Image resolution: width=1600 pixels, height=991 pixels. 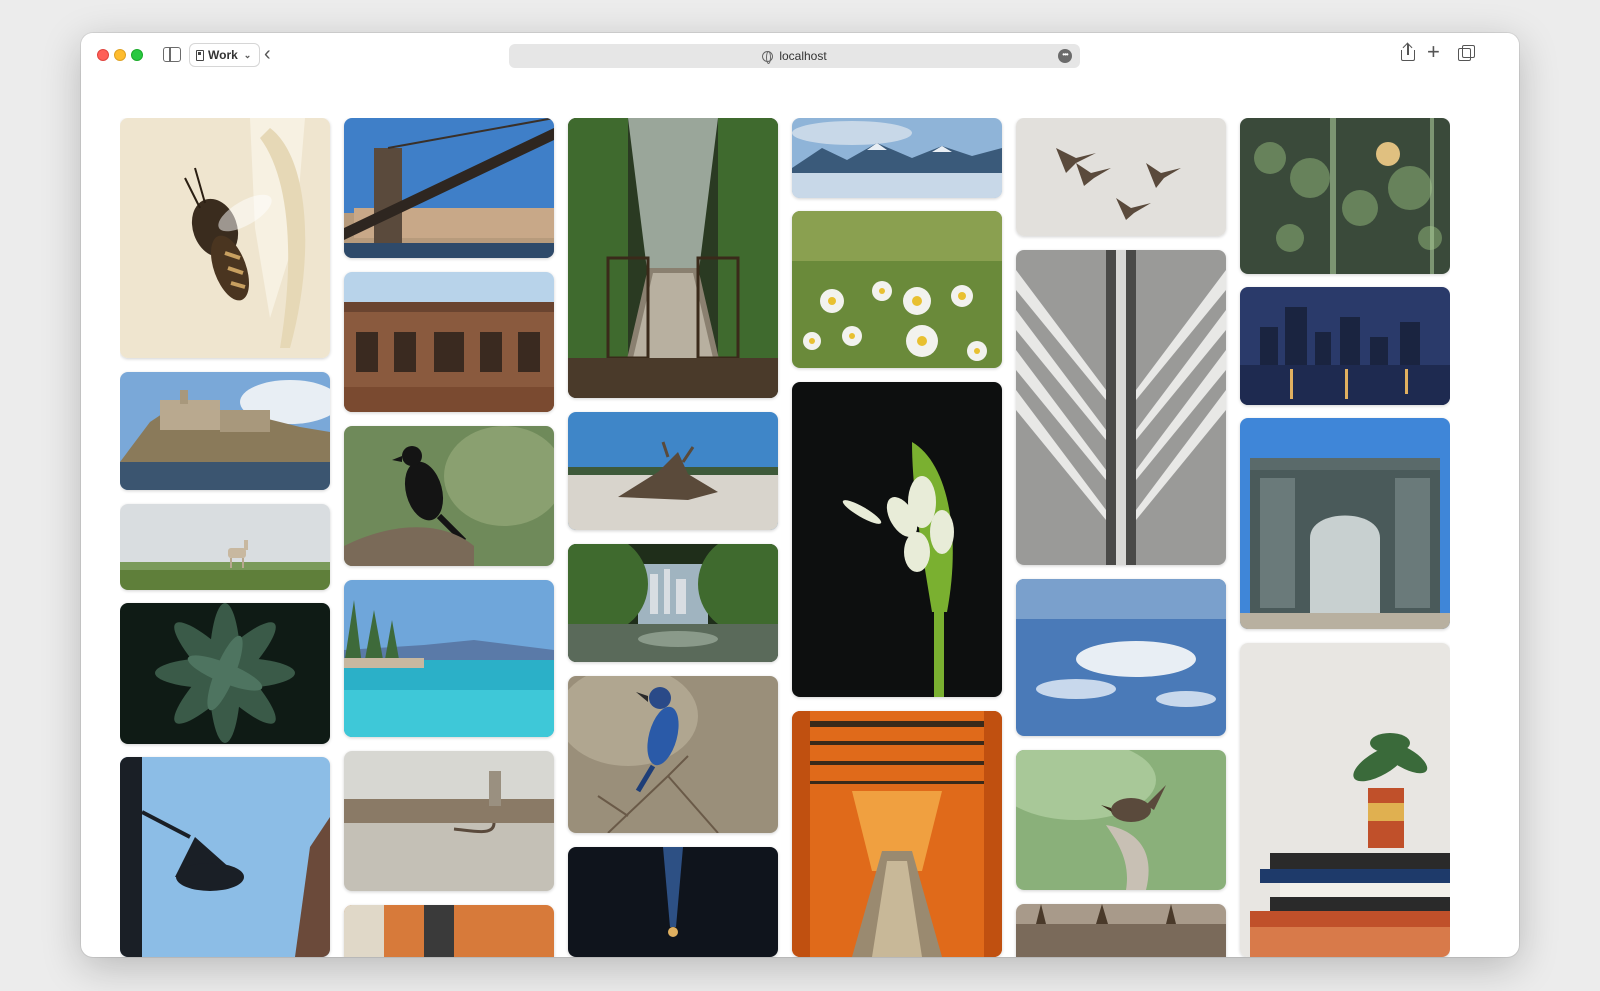 What do you see at coordinates (897, 158) in the screenshot?
I see `photo-mountain-lake` at bounding box center [897, 158].